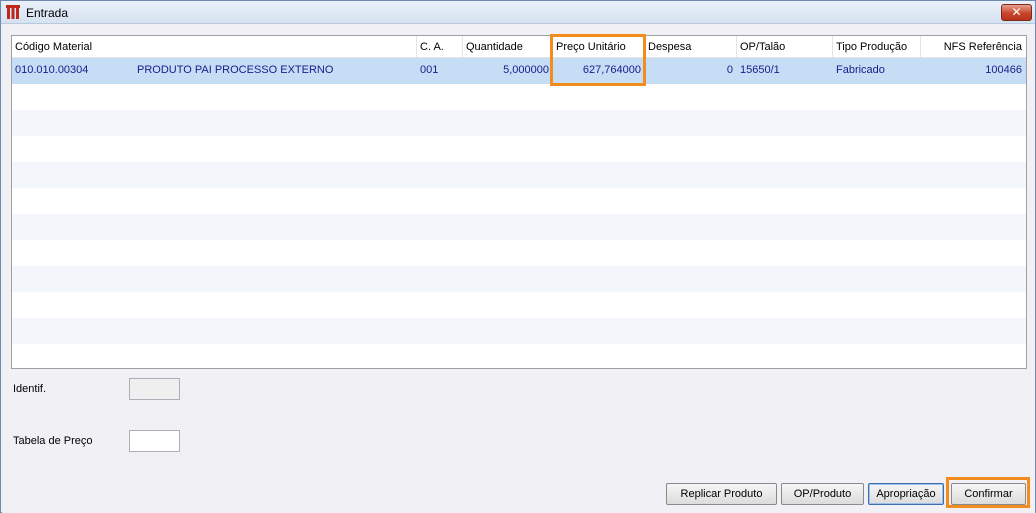  I want to click on close-button: ✕, so click(1016, 12).